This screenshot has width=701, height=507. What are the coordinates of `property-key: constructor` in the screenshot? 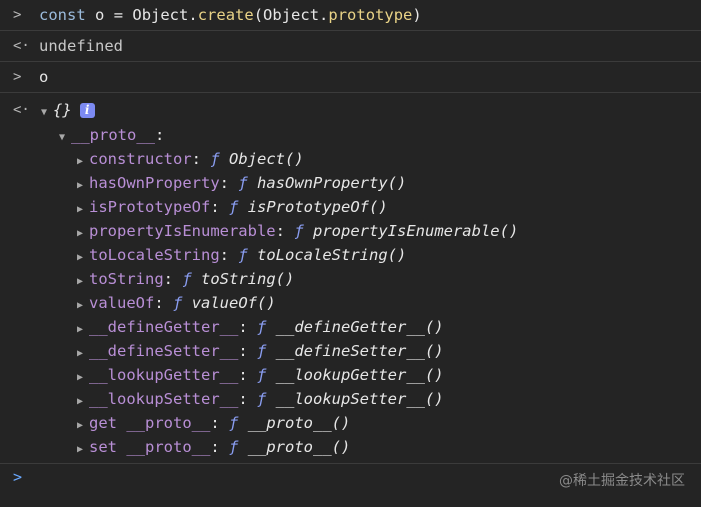 It's located at (140, 159).